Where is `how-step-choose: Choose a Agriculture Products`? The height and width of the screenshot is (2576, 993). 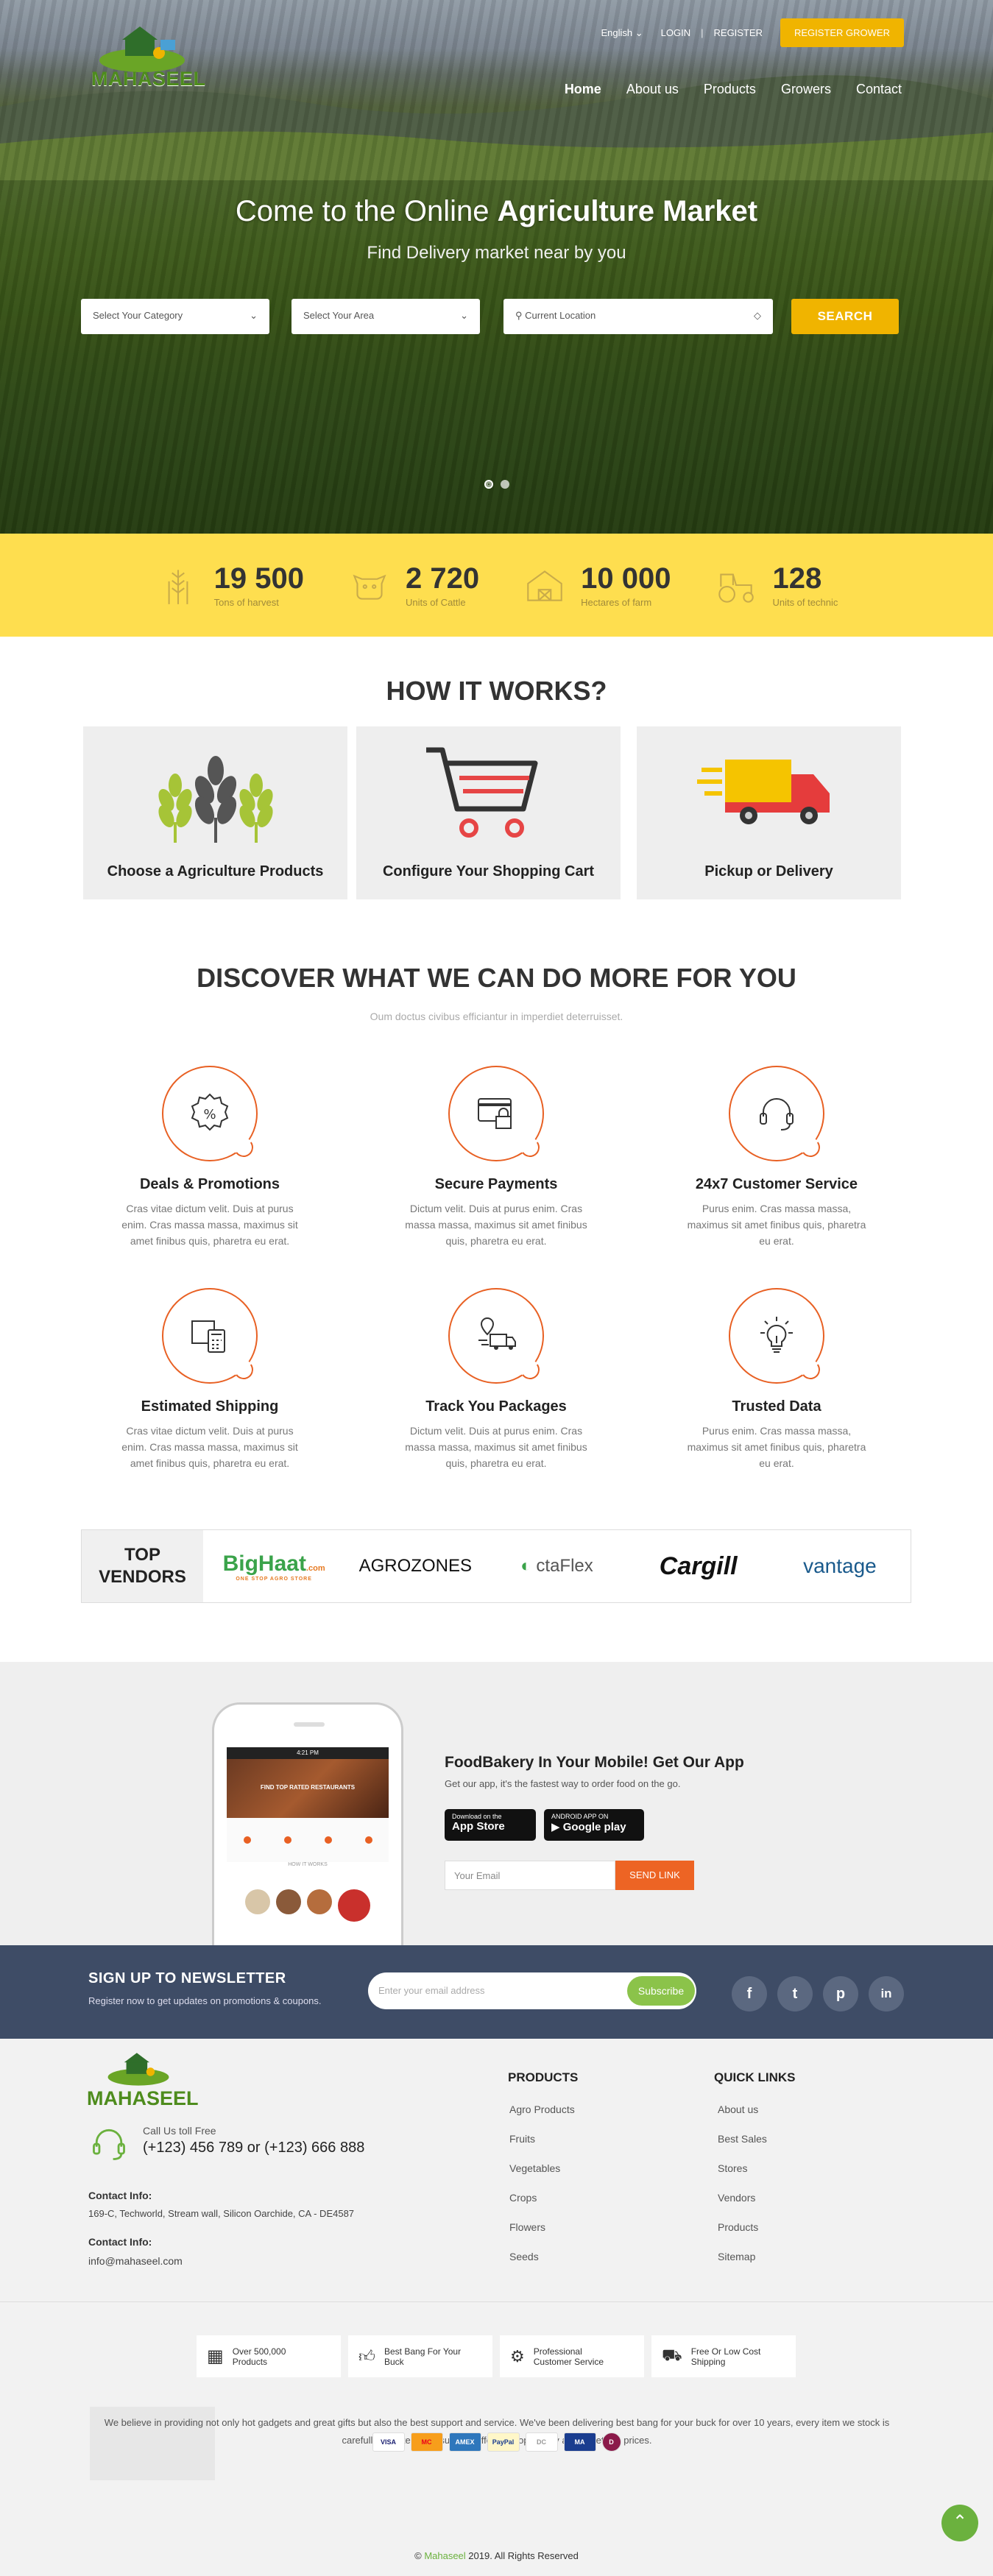
how-step-choose: Choose a Agriculture Products is located at coordinates (215, 813).